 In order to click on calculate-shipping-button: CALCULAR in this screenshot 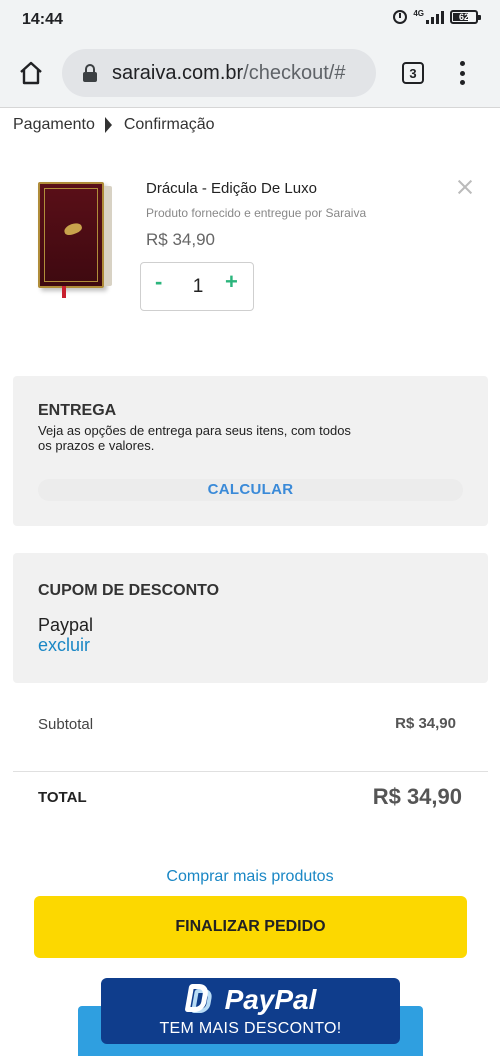, I will do `click(250, 490)`.